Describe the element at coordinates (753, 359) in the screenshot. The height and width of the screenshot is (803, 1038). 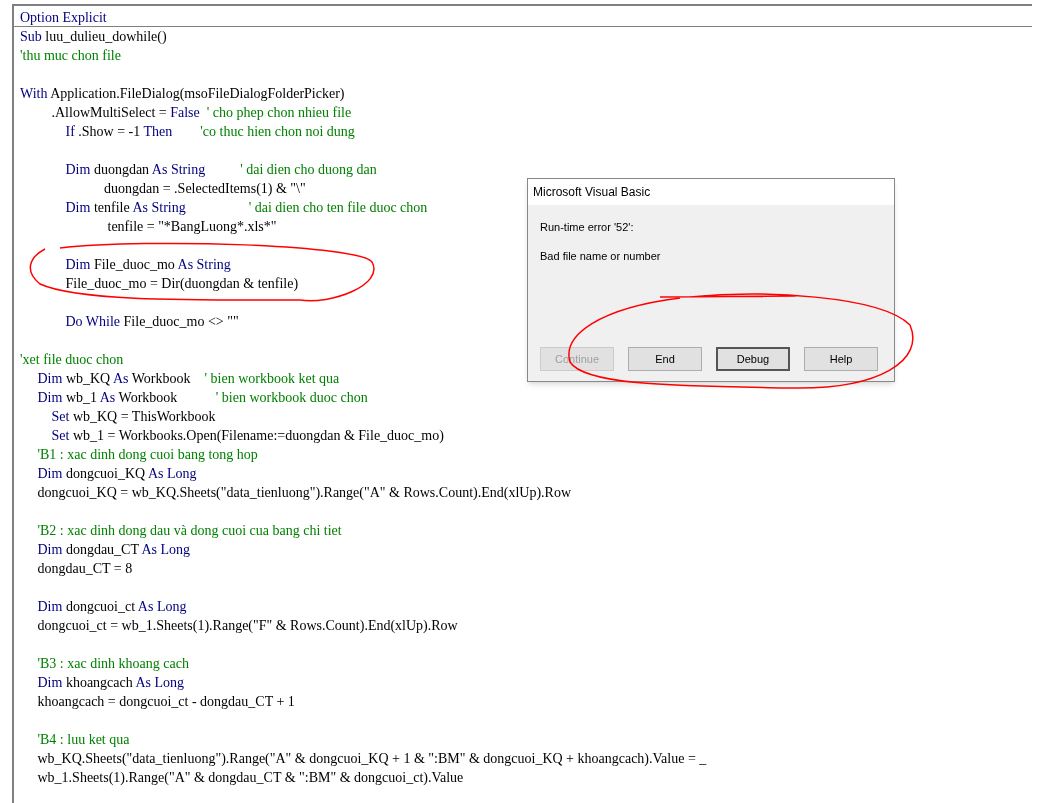
I see `dialog-button: Debug` at that location.